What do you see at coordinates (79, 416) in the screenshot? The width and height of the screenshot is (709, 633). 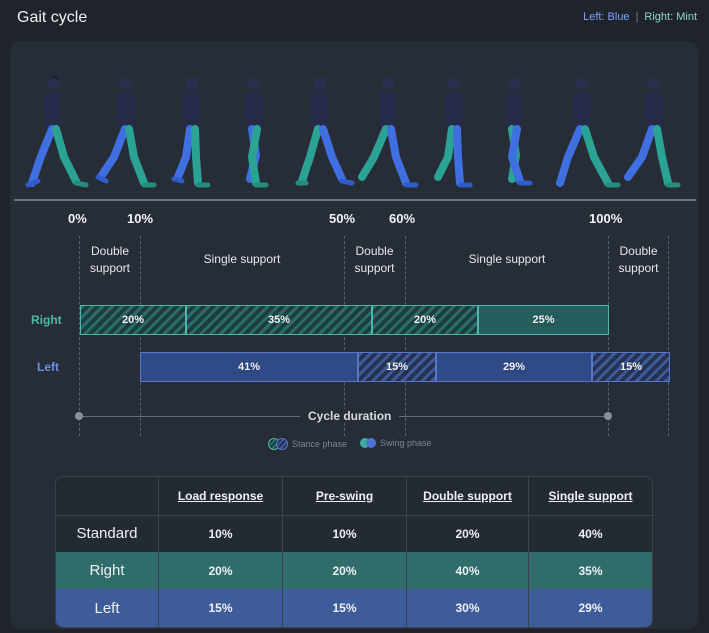 I see `cycle-start-dot` at bounding box center [79, 416].